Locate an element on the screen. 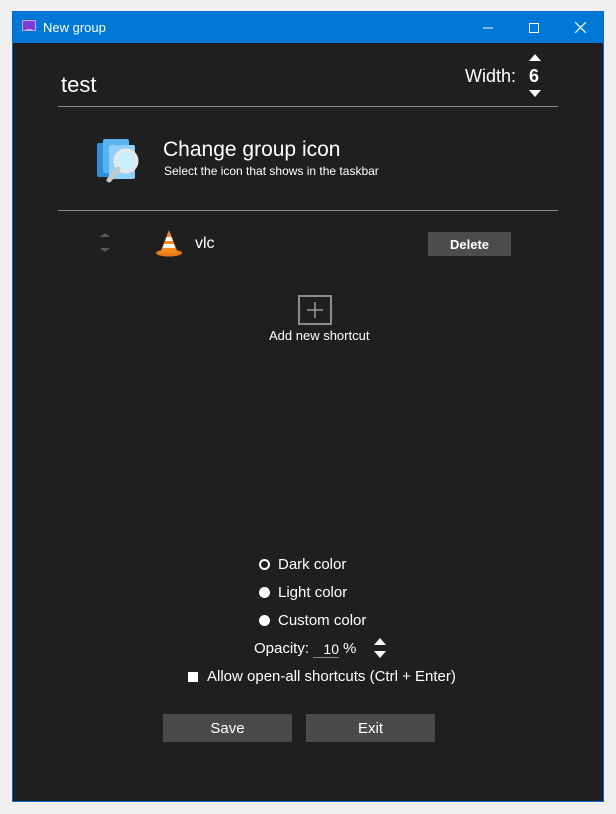 The height and width of the screenshot is (814, 616). radio-light-color-indicator is located at coordinates (264, 592).